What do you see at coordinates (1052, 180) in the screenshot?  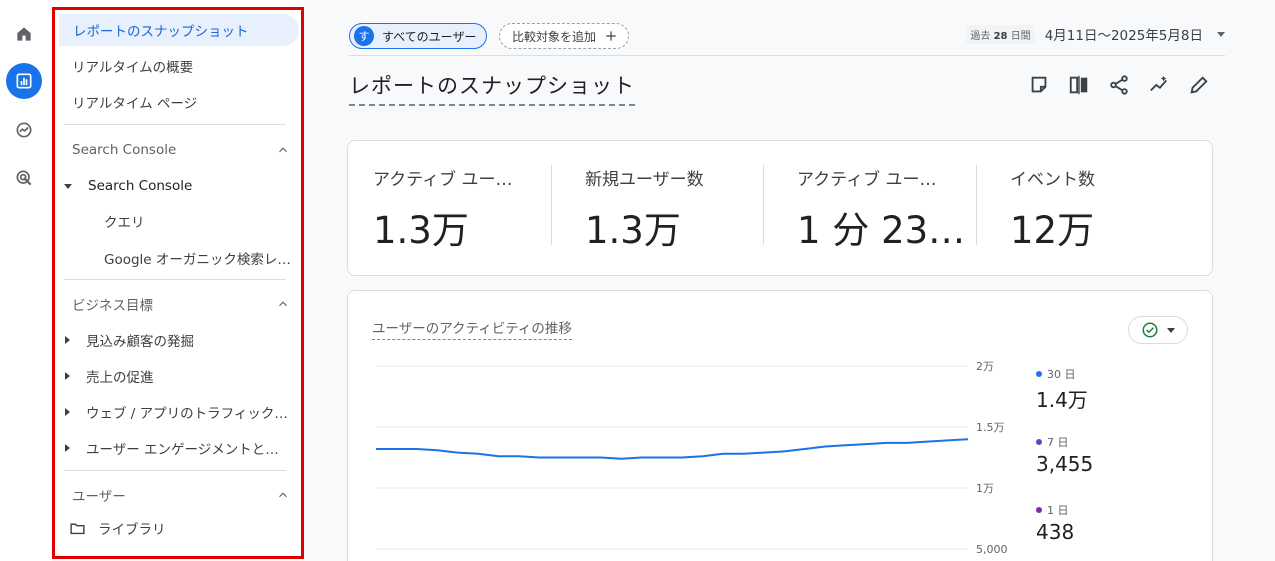 I see `metric-label: イベント数` at bounding box center [1052, 180].